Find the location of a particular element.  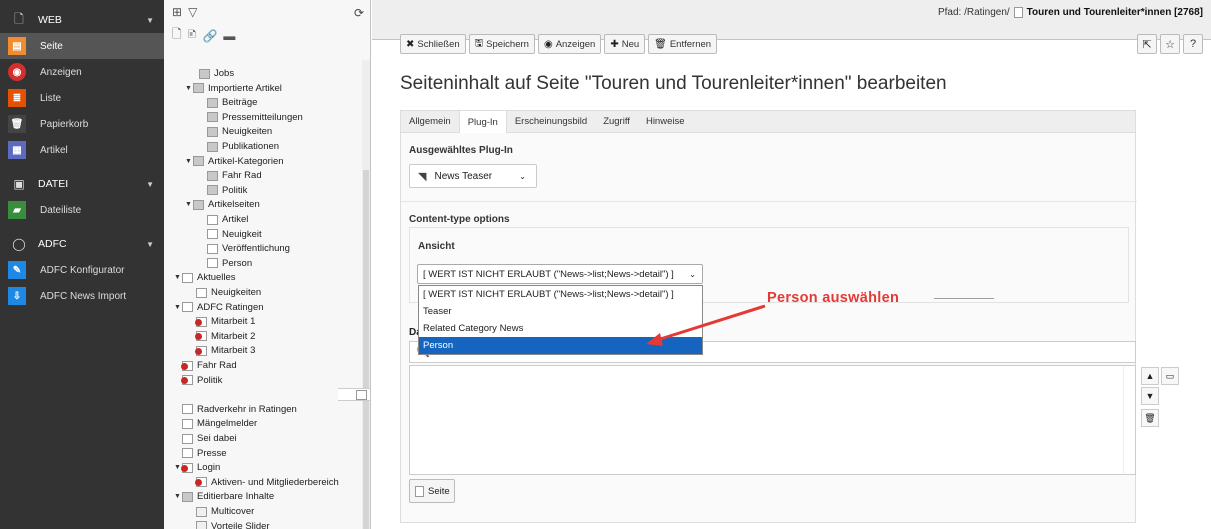

plug-icon is located at coordinates (201, 525).